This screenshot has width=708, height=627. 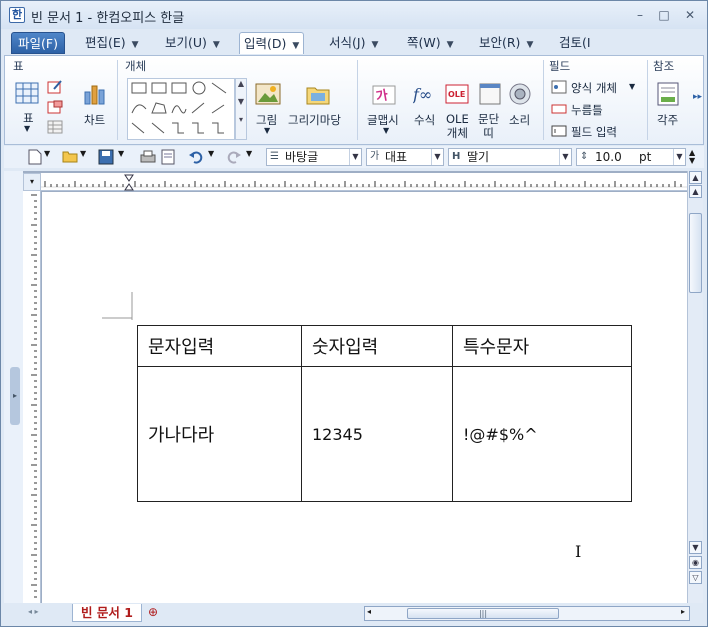 I want to click on font-size-spinner: ▲ ▼, so click(x=697, y=157).